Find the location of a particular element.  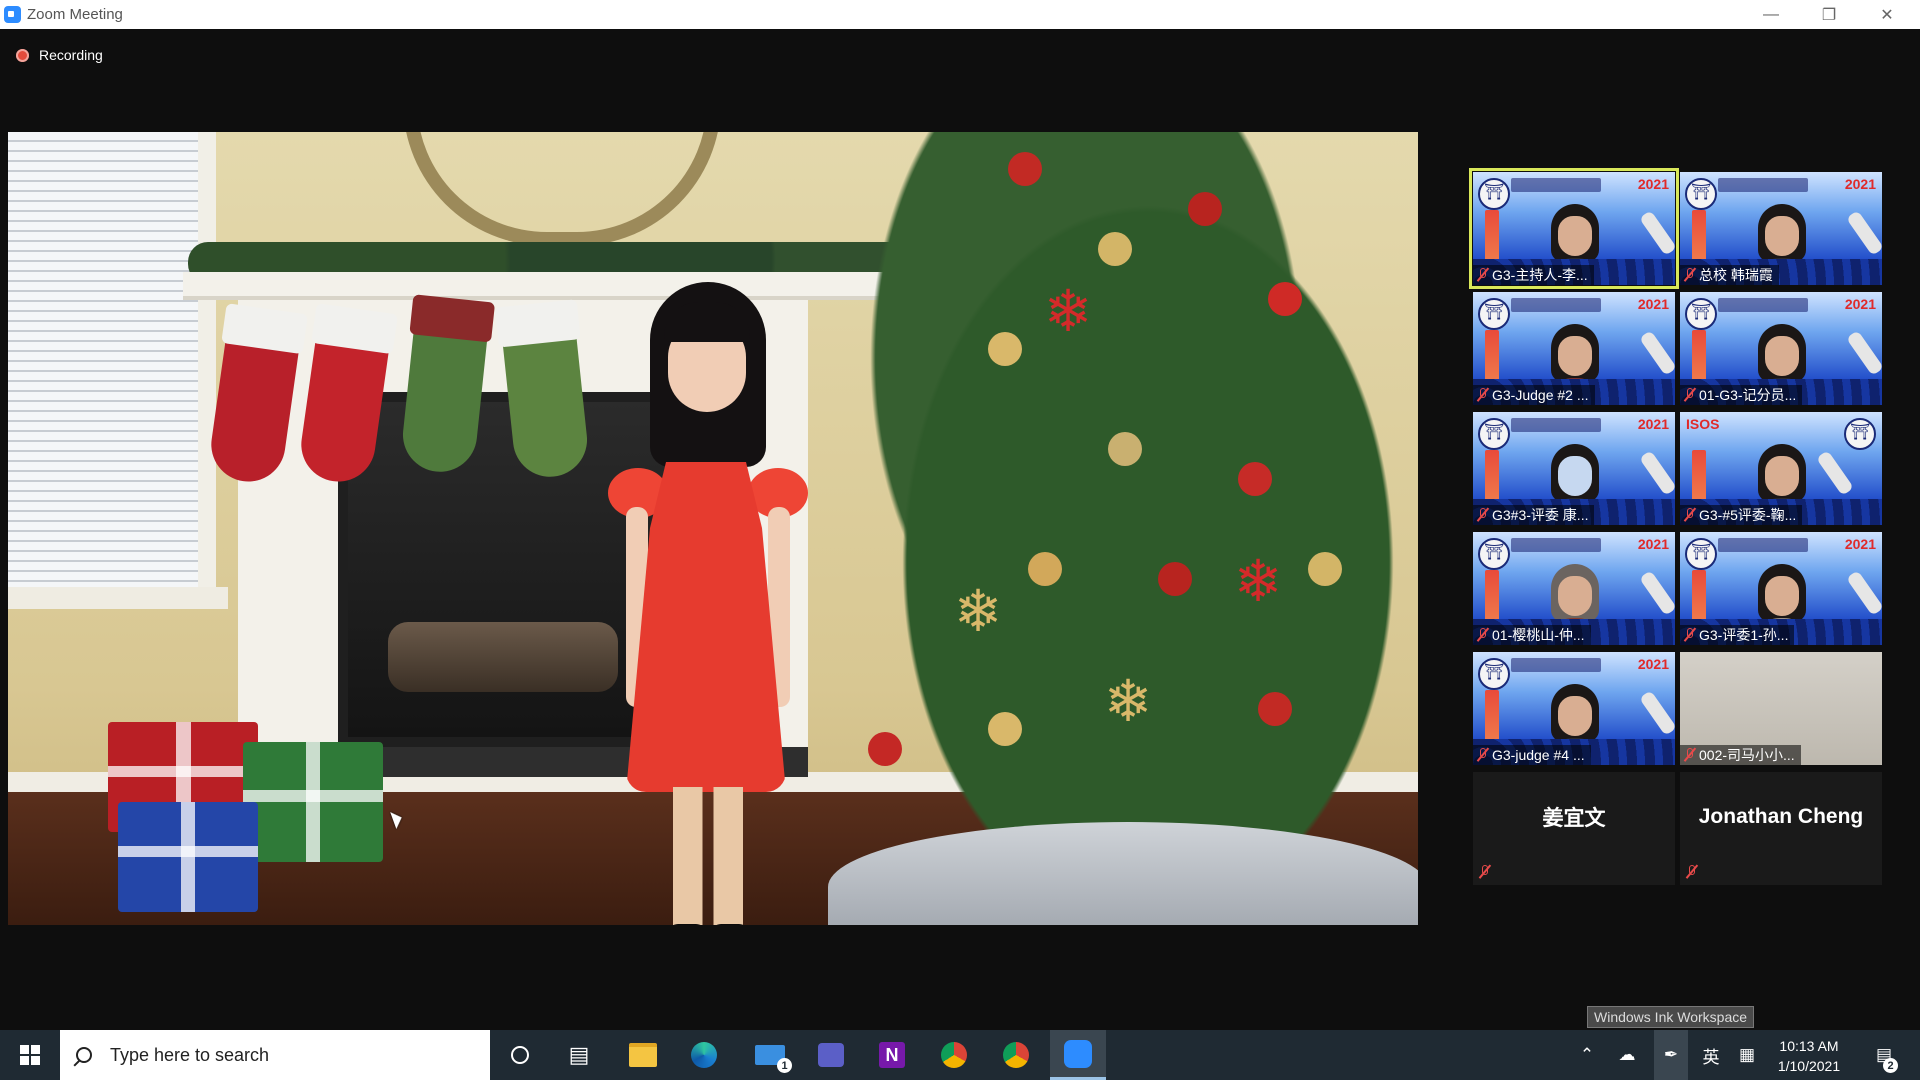

input-method-button: 英 is located at coordinates (1711, 1055).